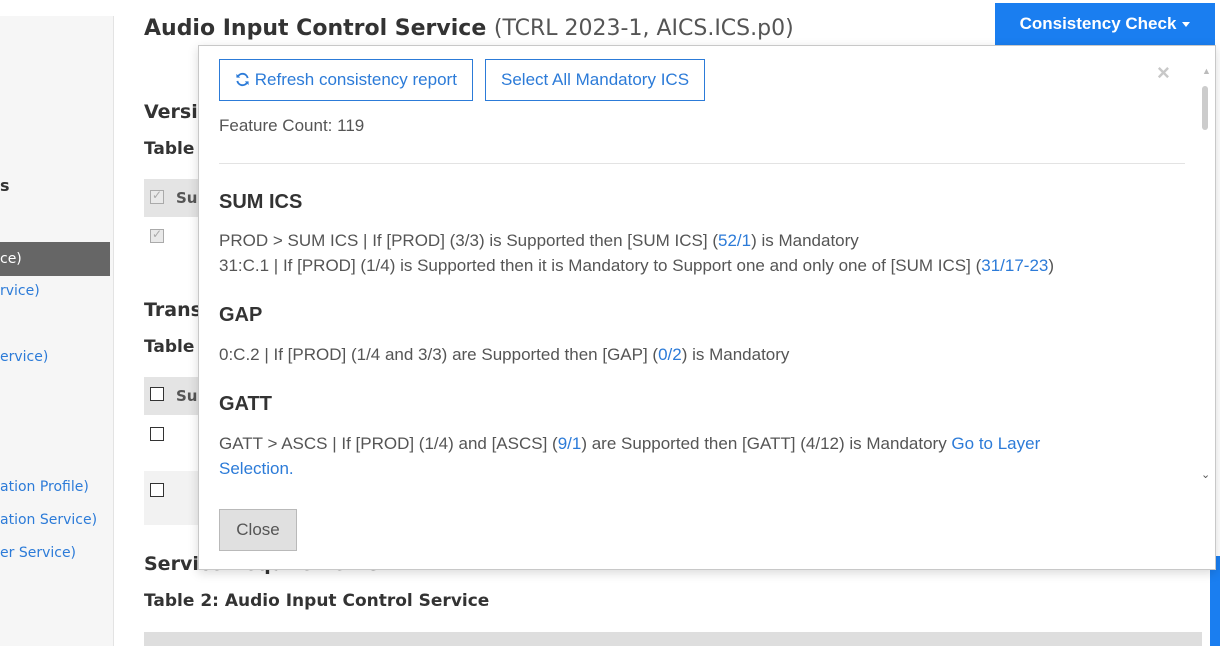  I want to click on sidebar-item: ervice), so click(24, 357).